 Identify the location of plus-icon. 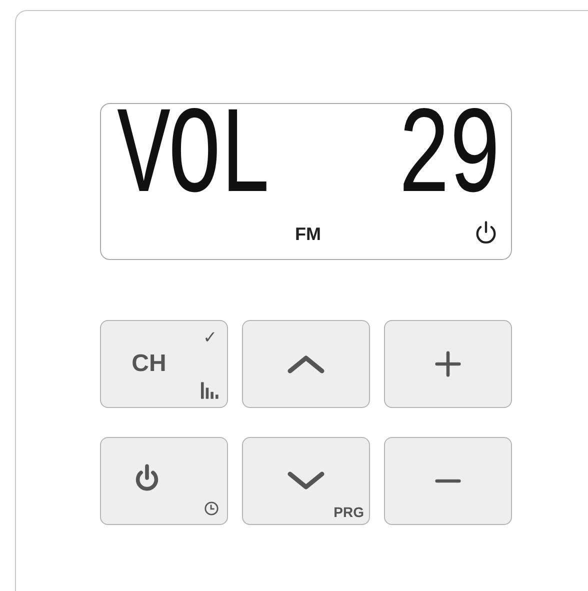
(448, 364).